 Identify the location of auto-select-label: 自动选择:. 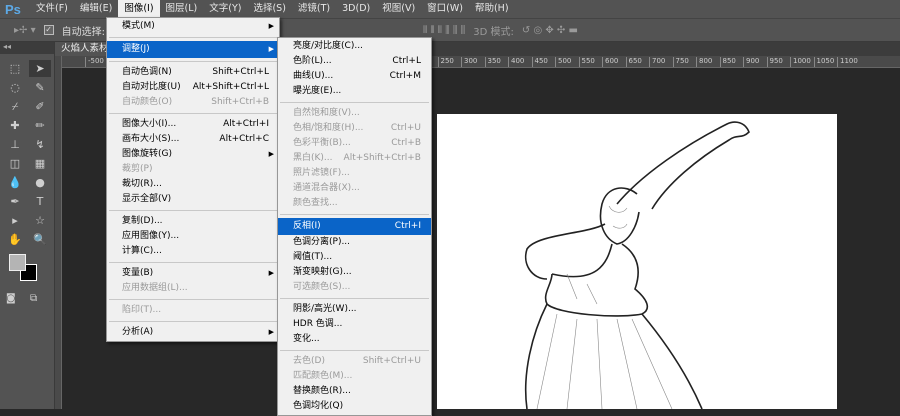
(83, 32).